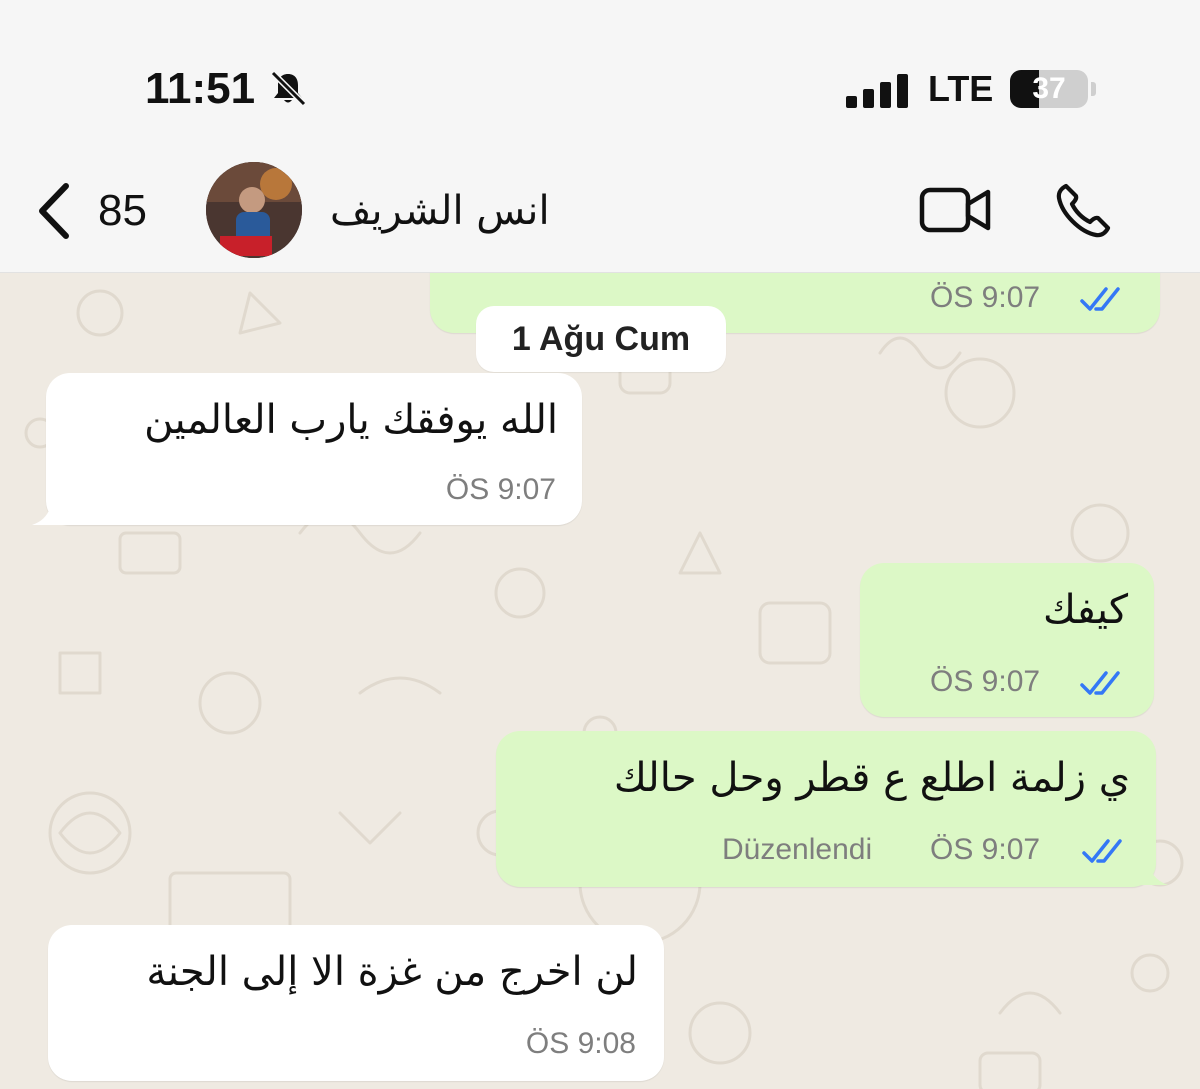  What do you see at coordinates (314, 449) in the screenshot?
I see `message-bubble-incoming: الله يوفقك يارب العالمين ÖS 9:07` at bounding box center [314, 449].